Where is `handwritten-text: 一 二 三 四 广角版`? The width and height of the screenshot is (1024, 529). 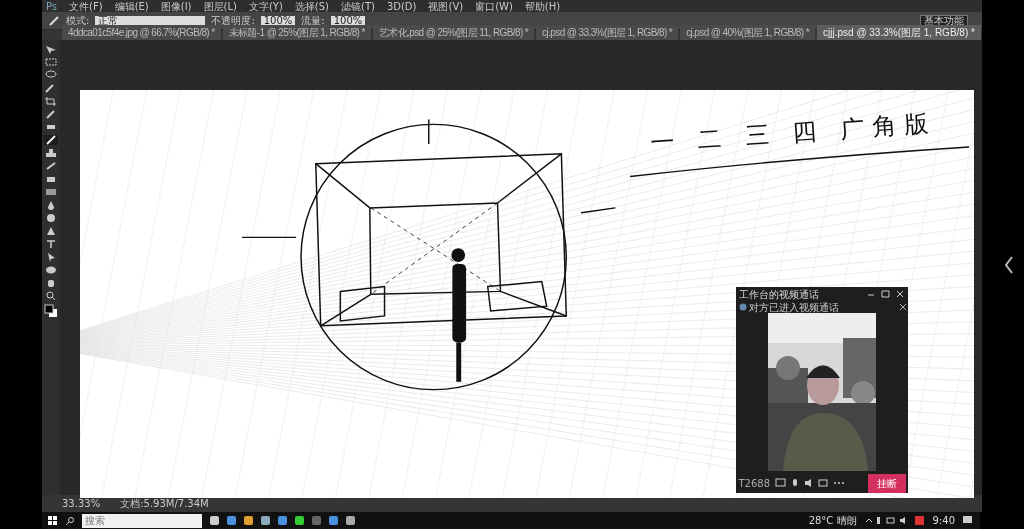
handwritten-text: 一 二 三 四 广角版 is located at coordinates (793, 133).